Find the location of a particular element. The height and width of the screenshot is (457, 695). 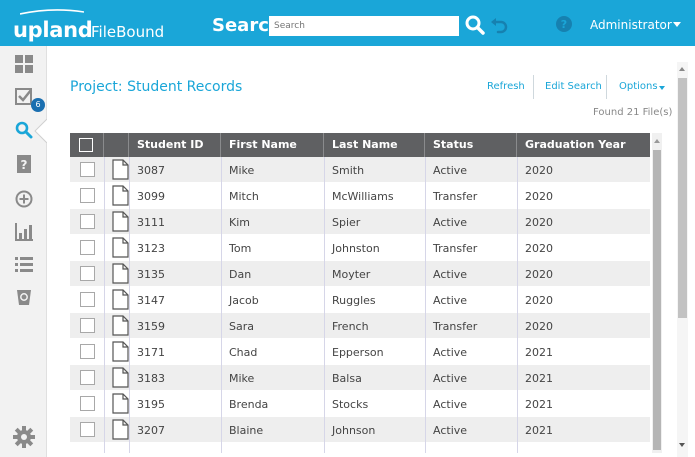

cell-student-id: 3123 is located at coordinates (151, 248).